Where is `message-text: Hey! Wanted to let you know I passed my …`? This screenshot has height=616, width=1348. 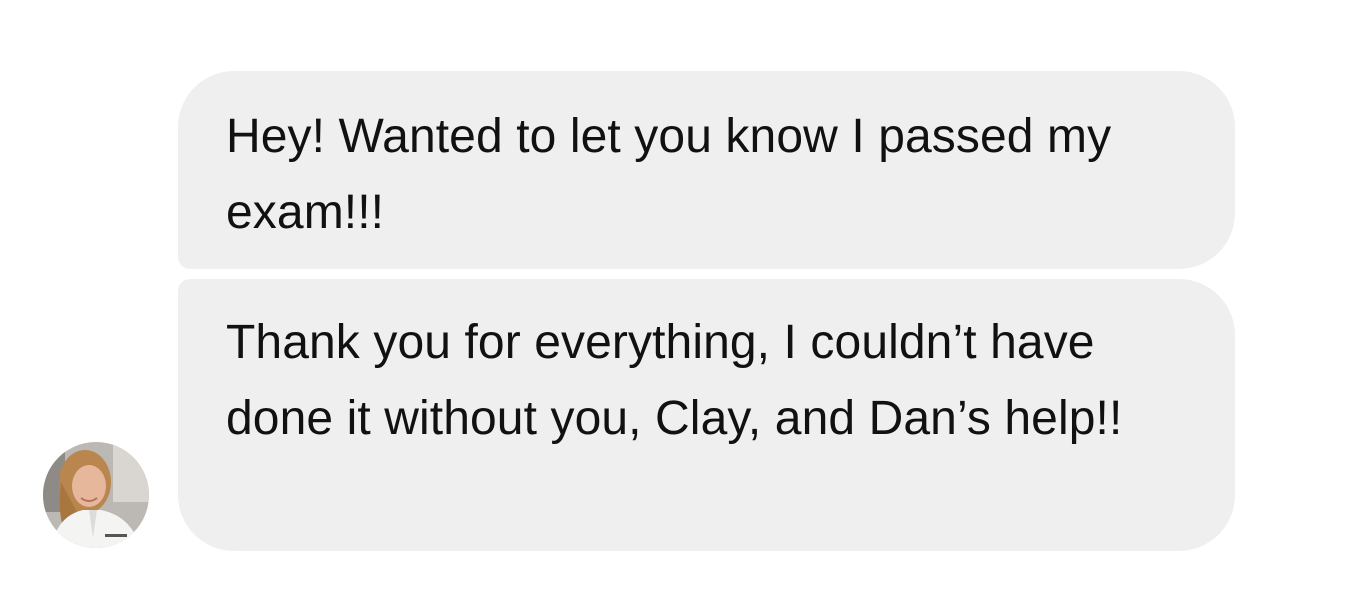
message-text: Hey! Wanted to let you know I passed my … is located at coordinates (669, 174).